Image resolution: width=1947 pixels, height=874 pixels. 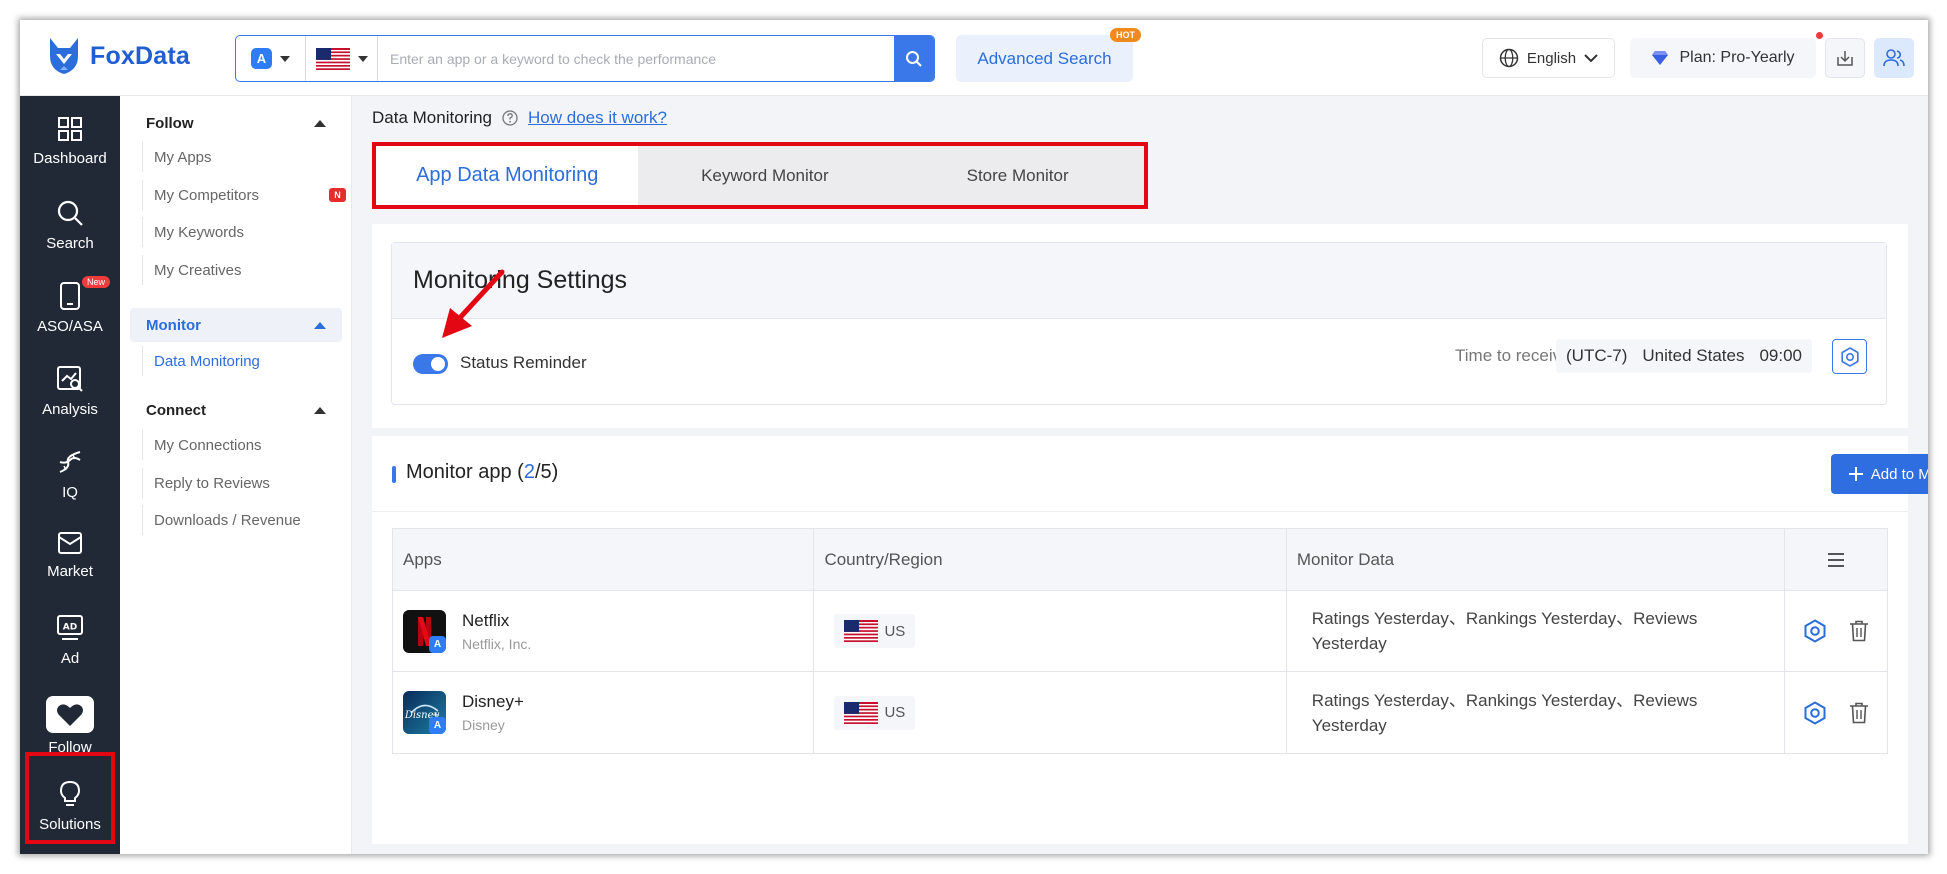 I want to click on nav-item-iq: IQ, so click(x=70, y=473).